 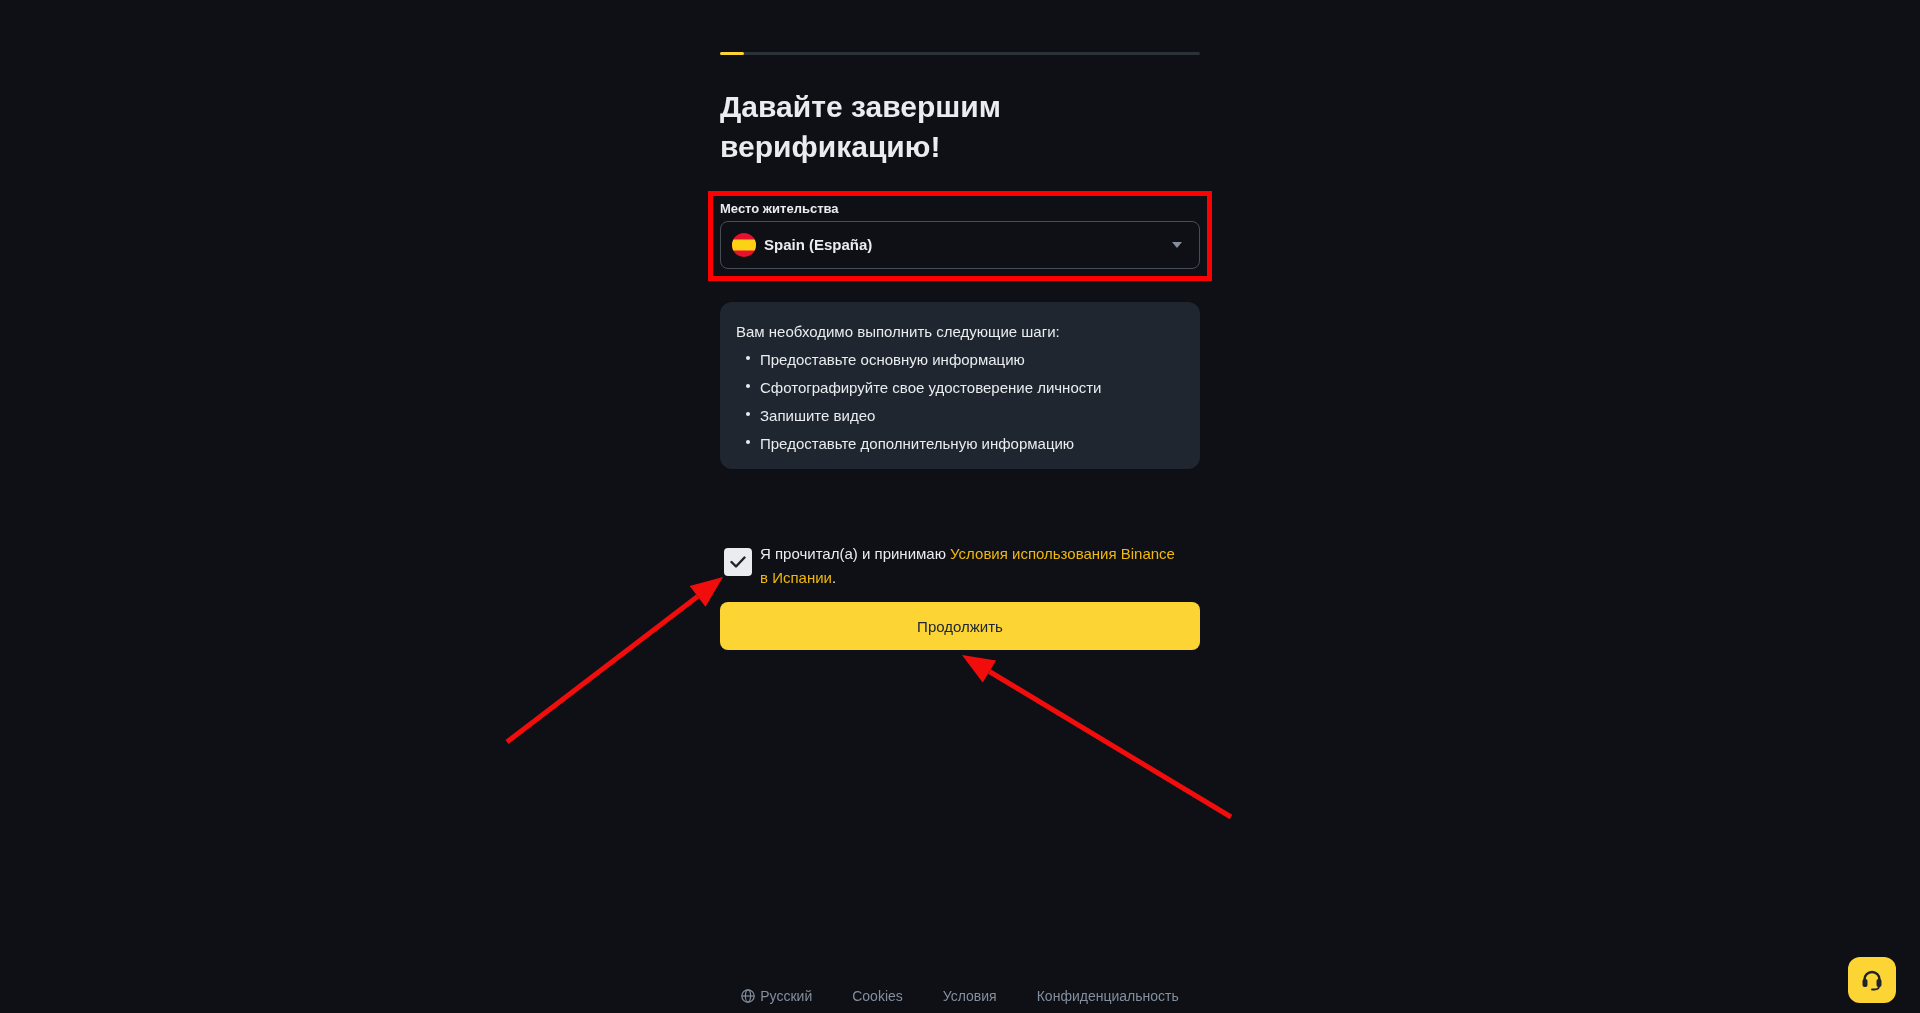 What do you see at coordinates (744, 245) in the screenshot?
I see `flag-icon` at bounding box center [744, 245].